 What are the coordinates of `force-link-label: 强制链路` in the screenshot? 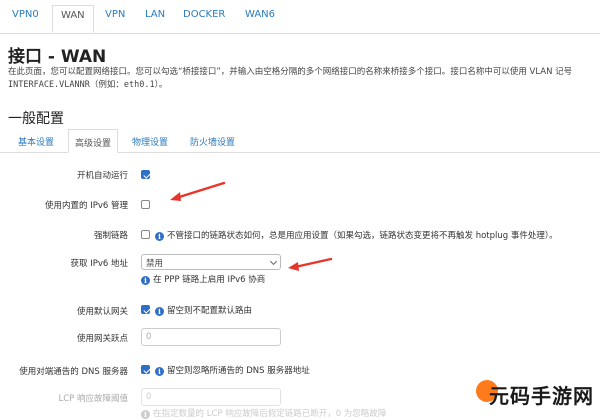 It's located at (110, 236).